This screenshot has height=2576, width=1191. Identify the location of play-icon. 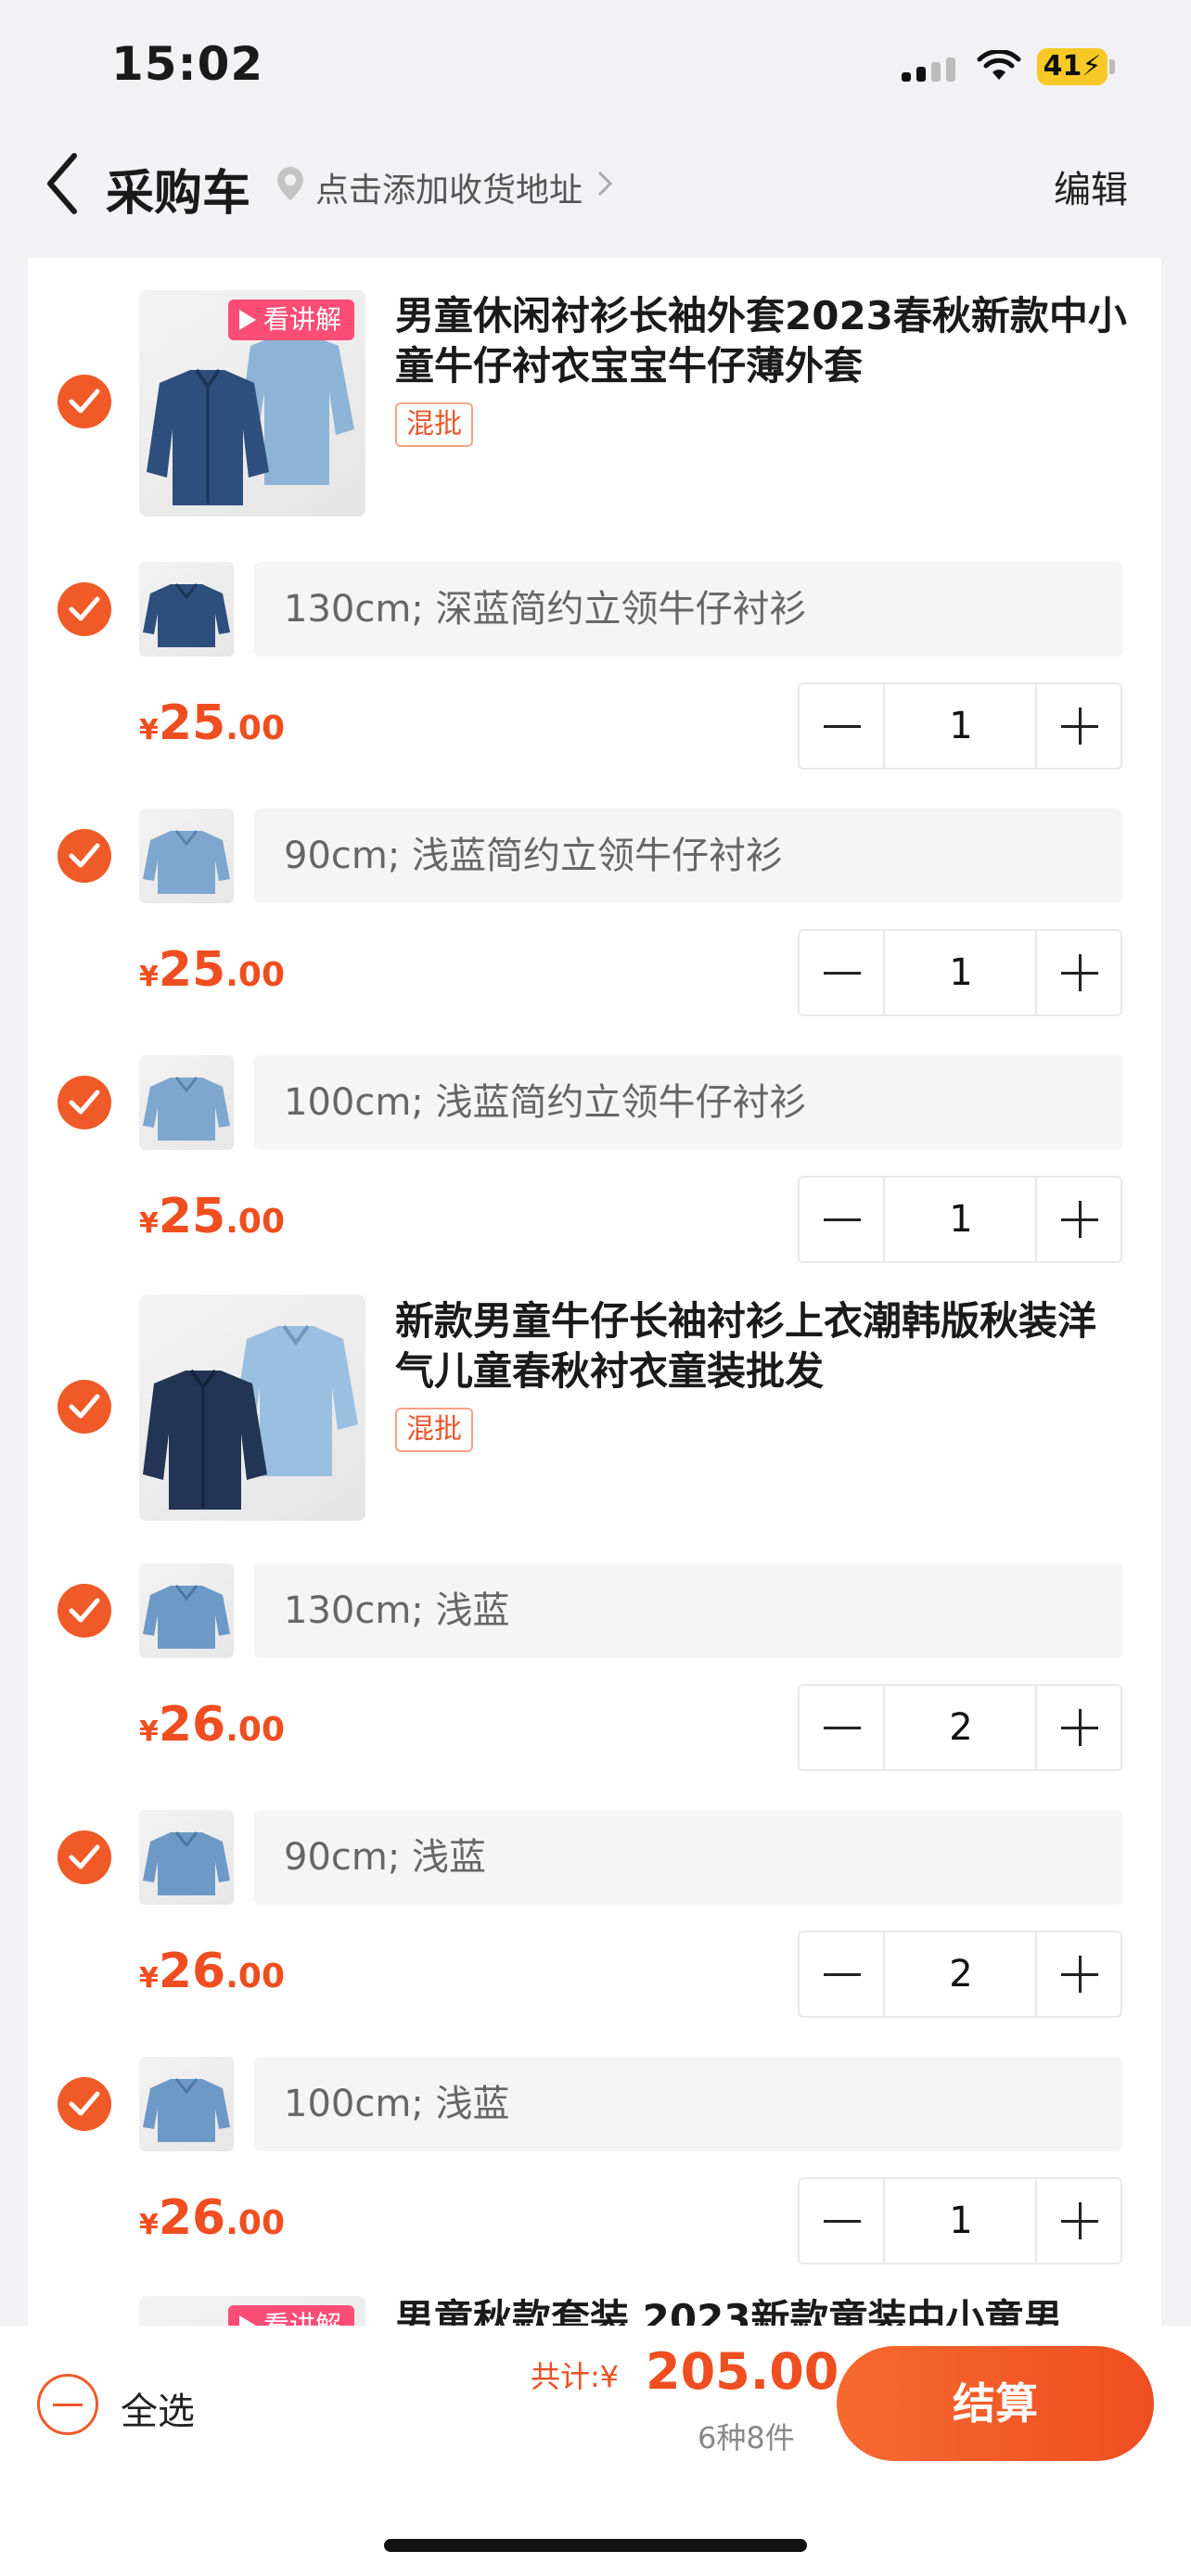
(247, 320).